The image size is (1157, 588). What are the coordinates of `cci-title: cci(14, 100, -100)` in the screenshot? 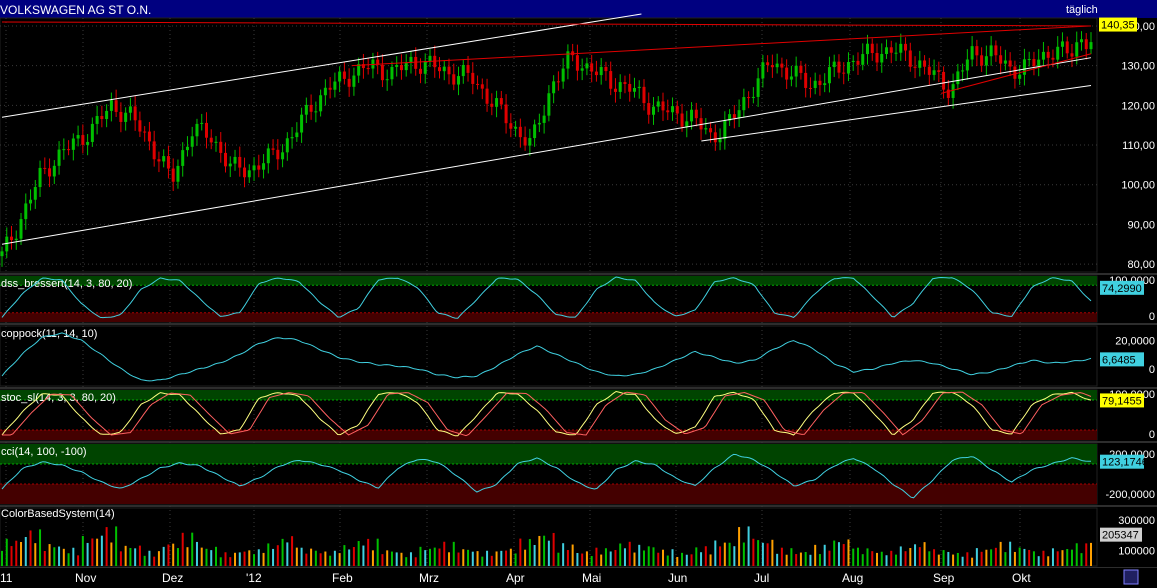 It's located at (44, 452).